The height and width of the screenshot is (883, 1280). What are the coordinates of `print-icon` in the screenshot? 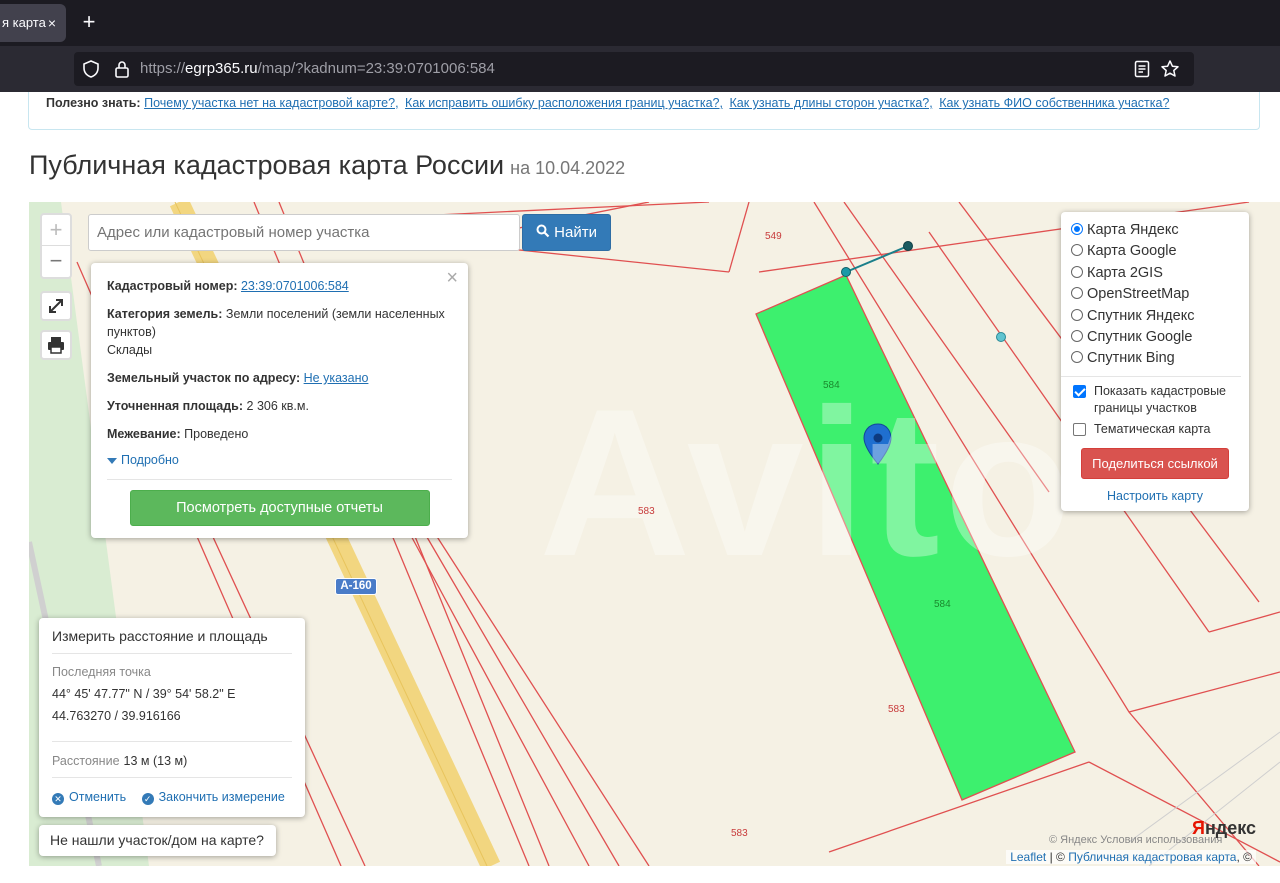 It's located at (56, 345).